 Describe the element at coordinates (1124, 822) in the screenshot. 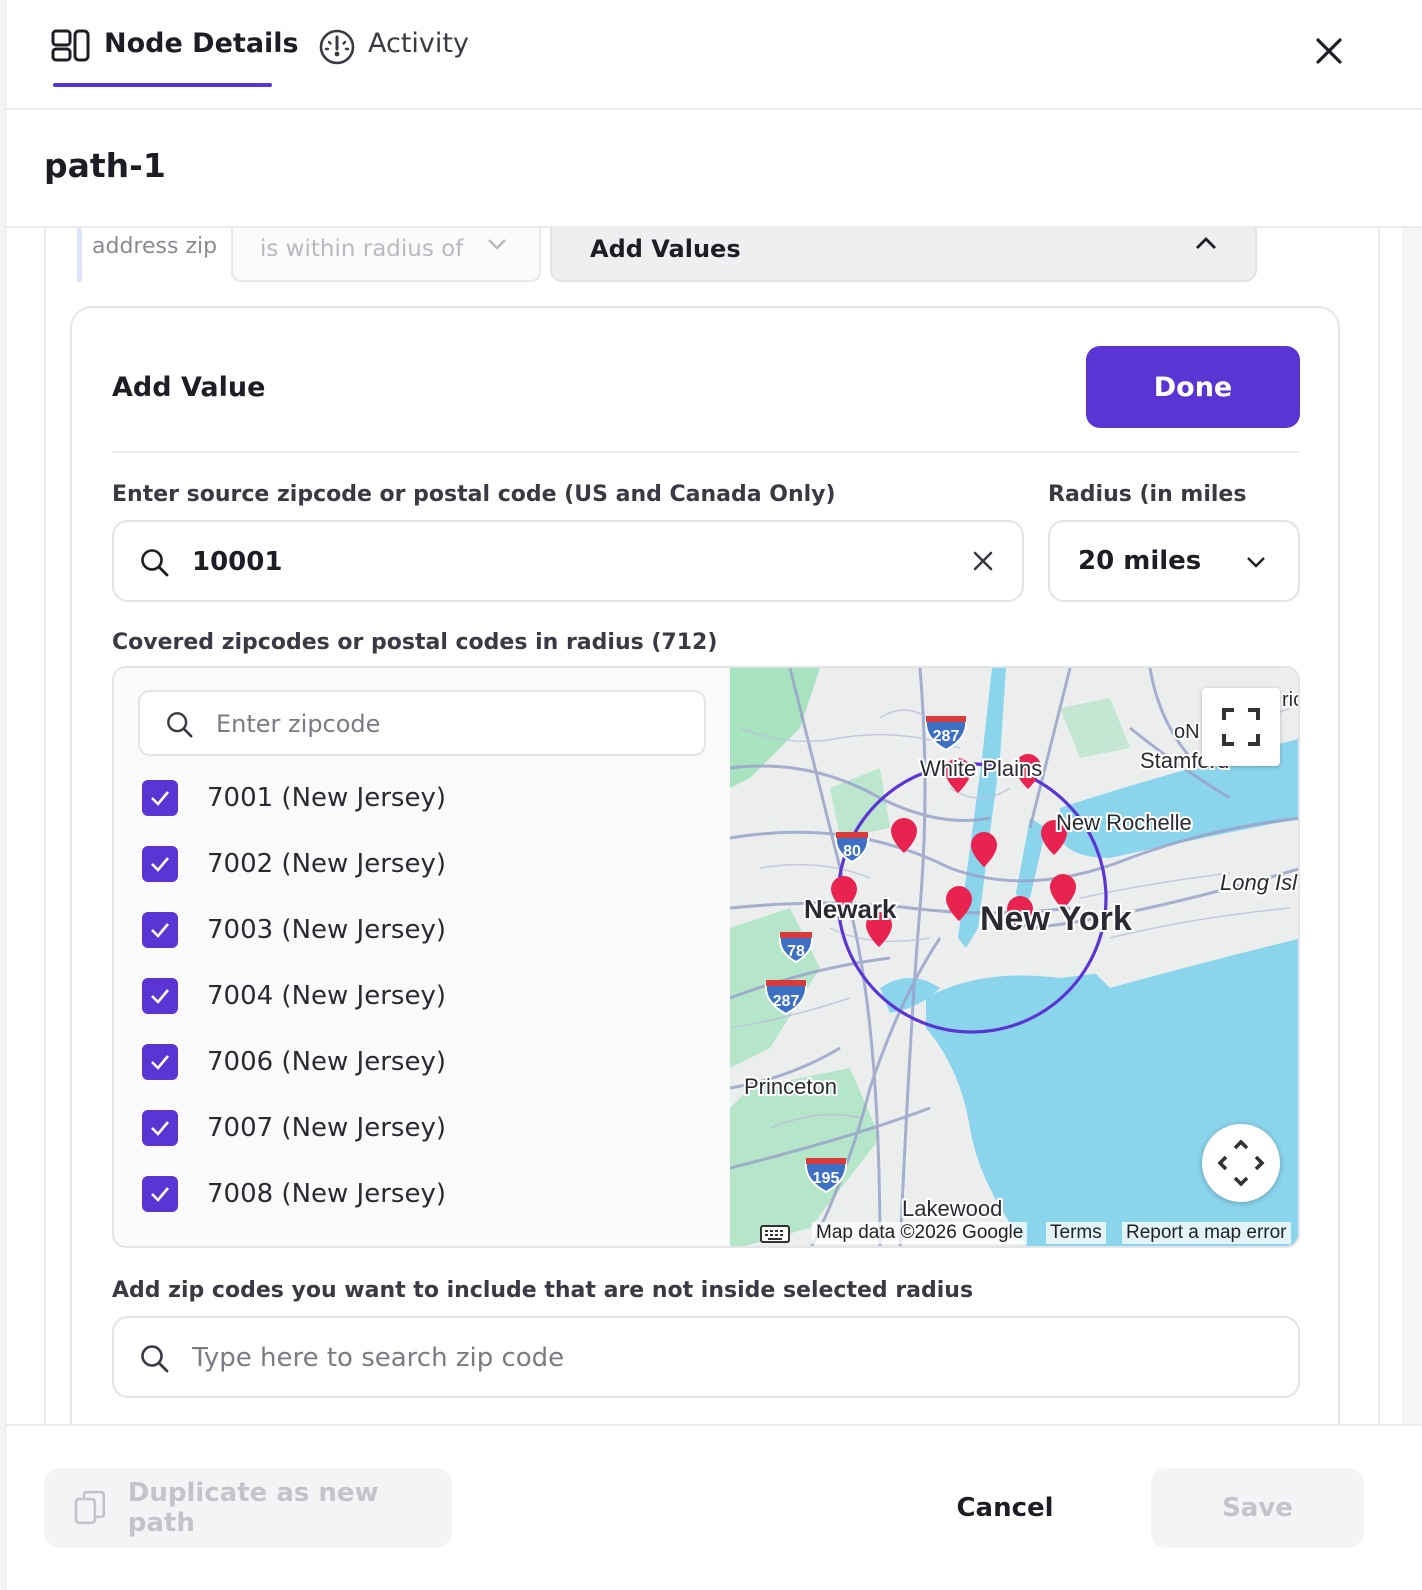

I see `map-label-new-rochelle: New Rochelle` at that location.